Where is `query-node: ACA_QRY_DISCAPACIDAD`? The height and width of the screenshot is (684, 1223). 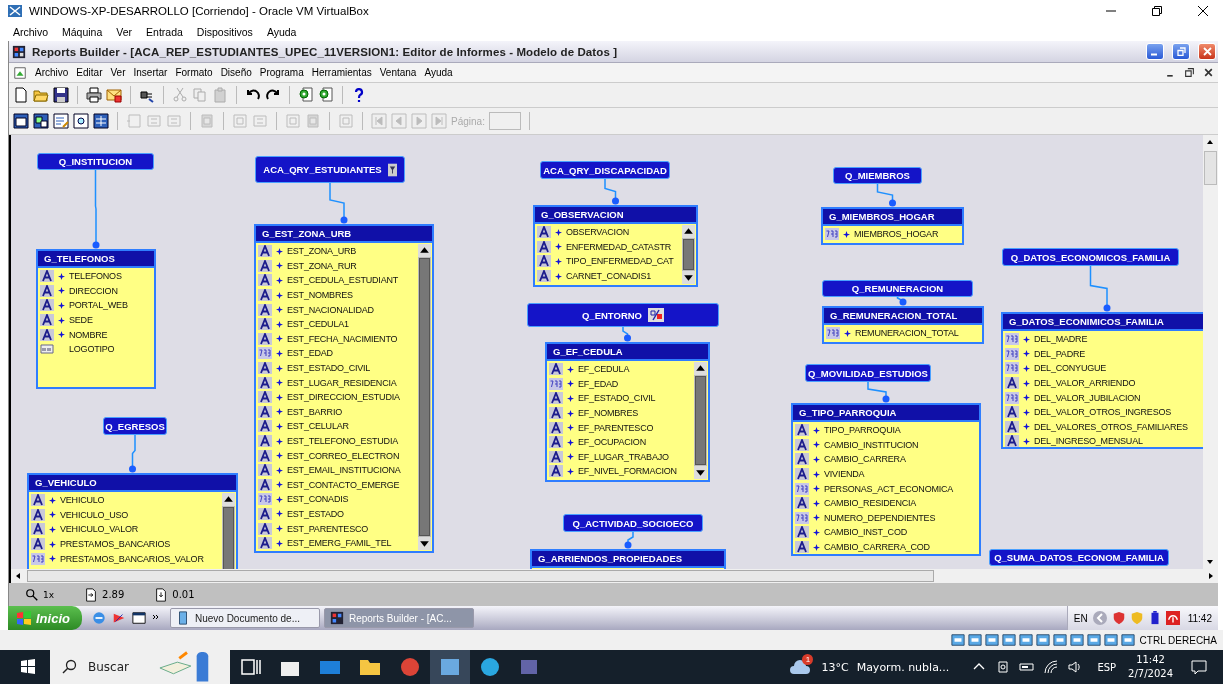 query-node: ACA_QRY_DISCAPACIDAD is located at coordinates (605, 170).